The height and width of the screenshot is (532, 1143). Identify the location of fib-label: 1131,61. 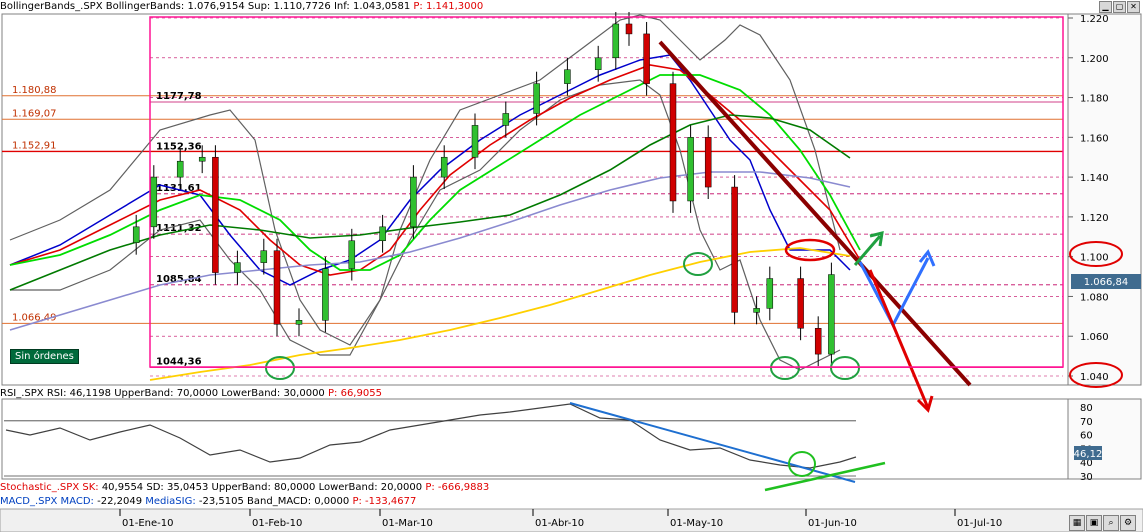
(179, 188).